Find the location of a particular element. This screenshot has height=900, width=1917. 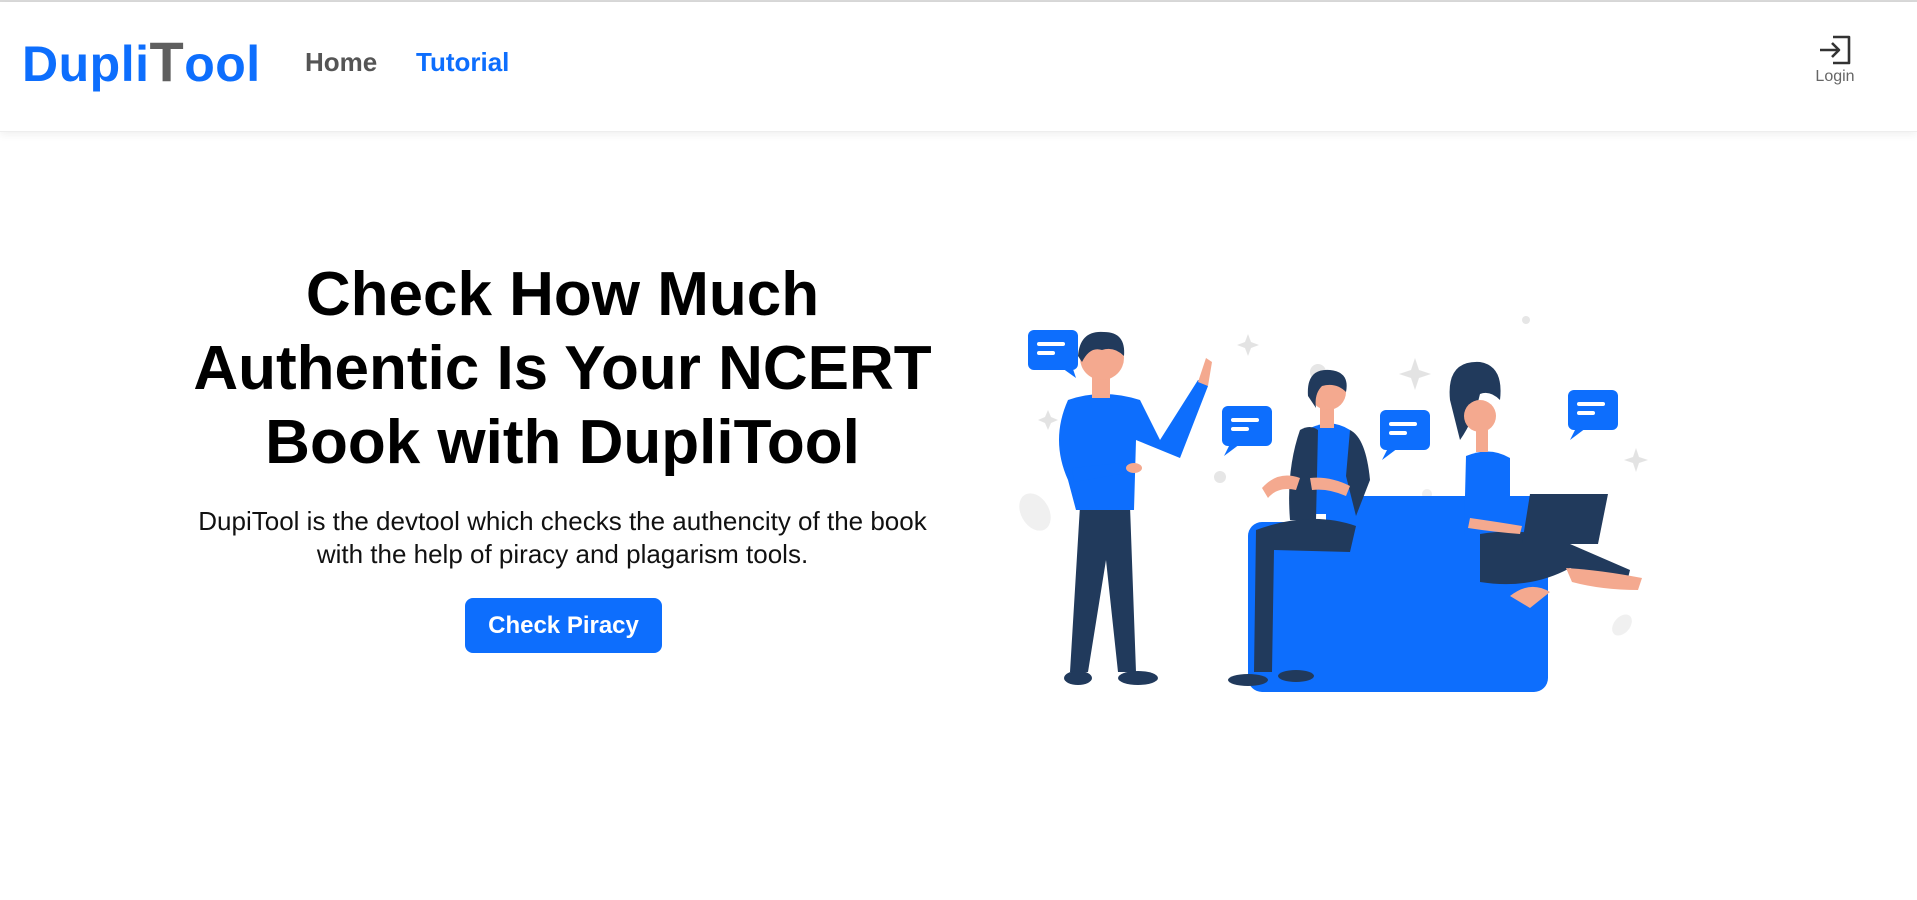

people-chatting-illustration is located at coordinates (1333, 504).